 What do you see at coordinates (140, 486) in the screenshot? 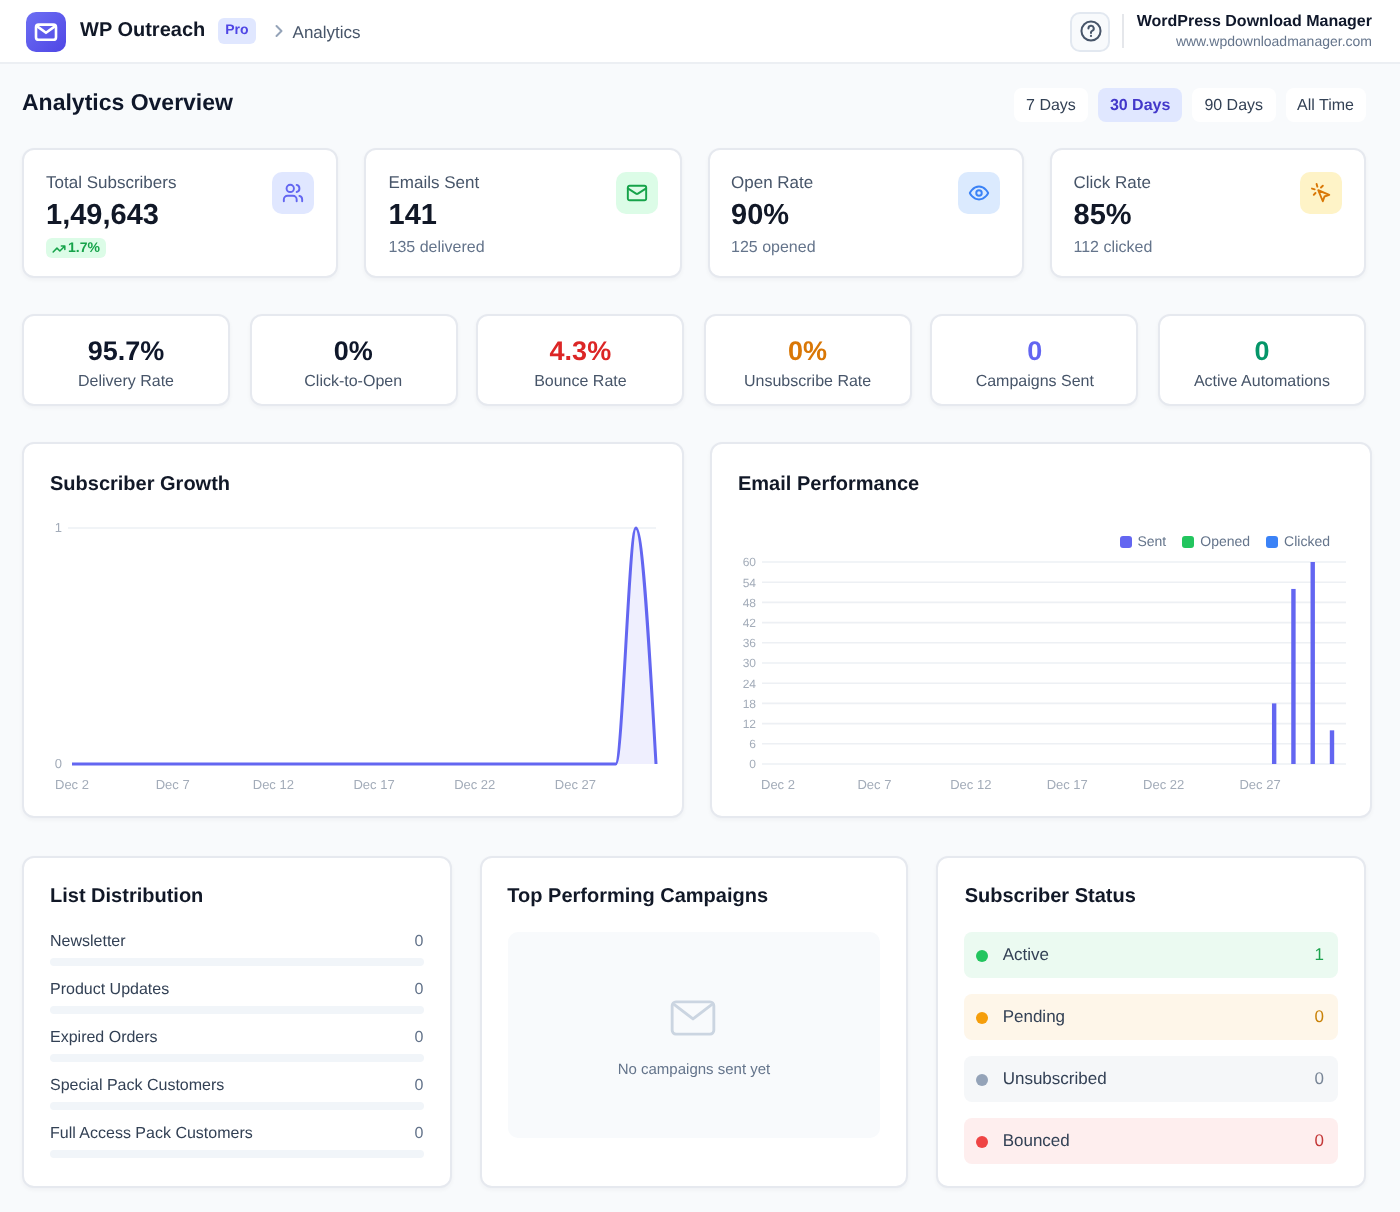
I see `chart-title: Subscriber Growth` at bounding box center [140, 486].